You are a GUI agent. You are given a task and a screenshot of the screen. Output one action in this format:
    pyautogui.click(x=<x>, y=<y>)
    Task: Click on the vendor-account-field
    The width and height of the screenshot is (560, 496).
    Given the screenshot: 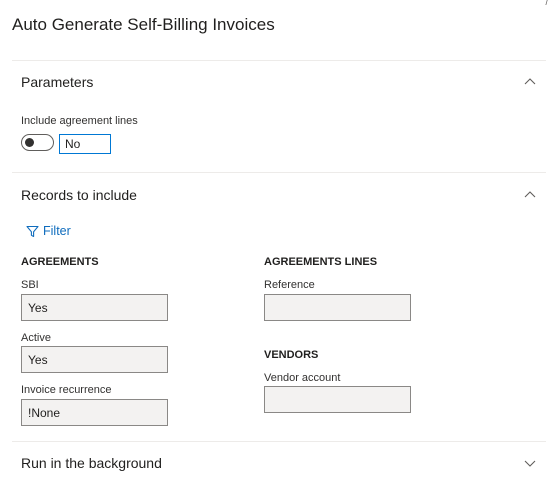 What is the action you would take?
    pyautogui.click(x=337, y=399)
    